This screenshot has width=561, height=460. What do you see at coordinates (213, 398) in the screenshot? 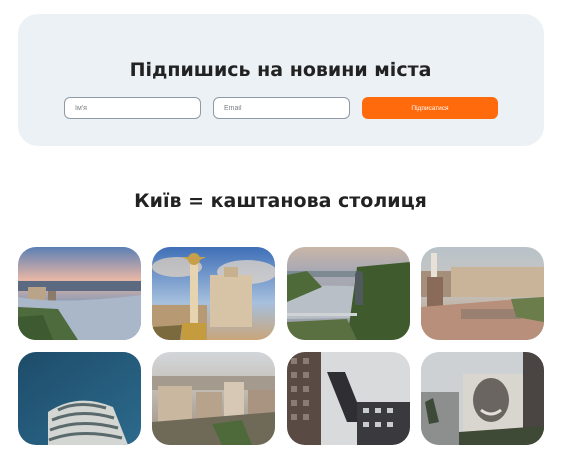
I see `gallery-photo-city-rooftops` at bounding box center [213, 398].